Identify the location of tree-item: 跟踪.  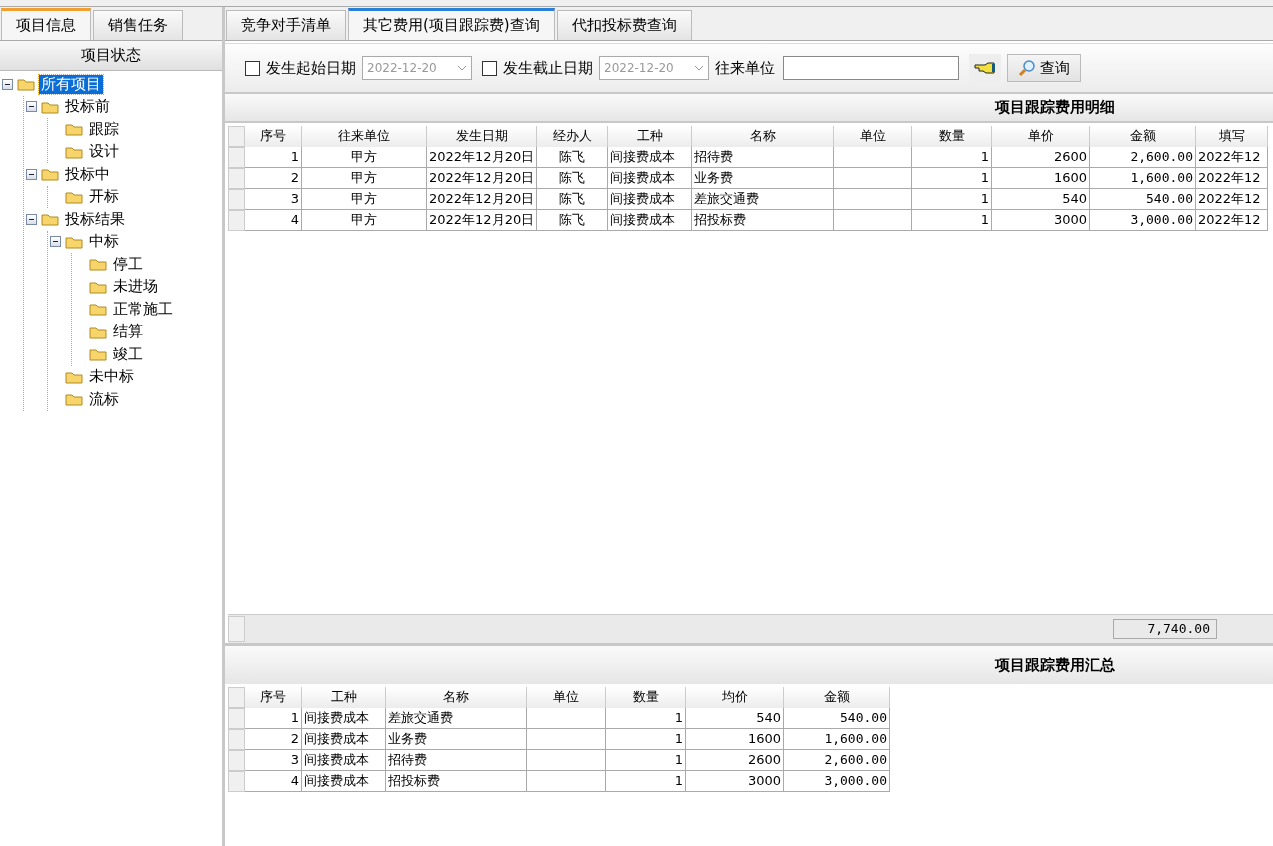
(104, 129).